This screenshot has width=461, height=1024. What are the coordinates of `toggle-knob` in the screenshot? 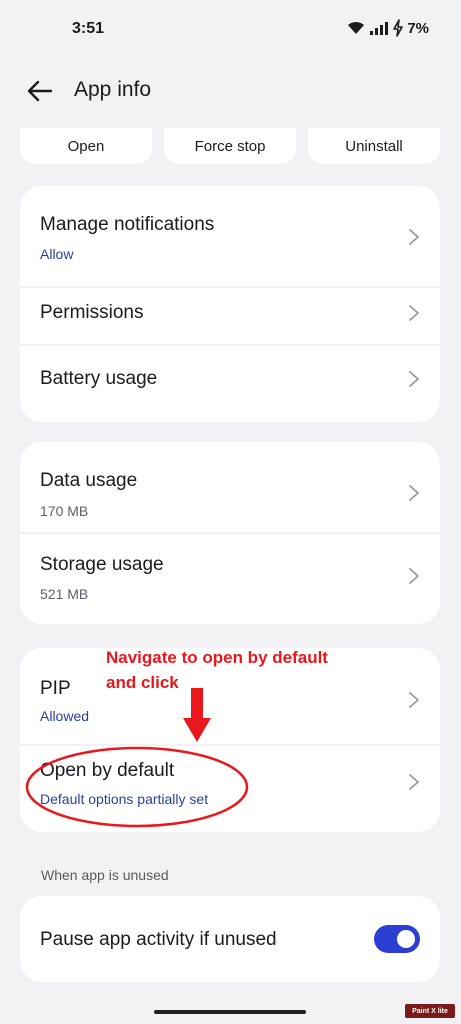 It's located at (406, 939).